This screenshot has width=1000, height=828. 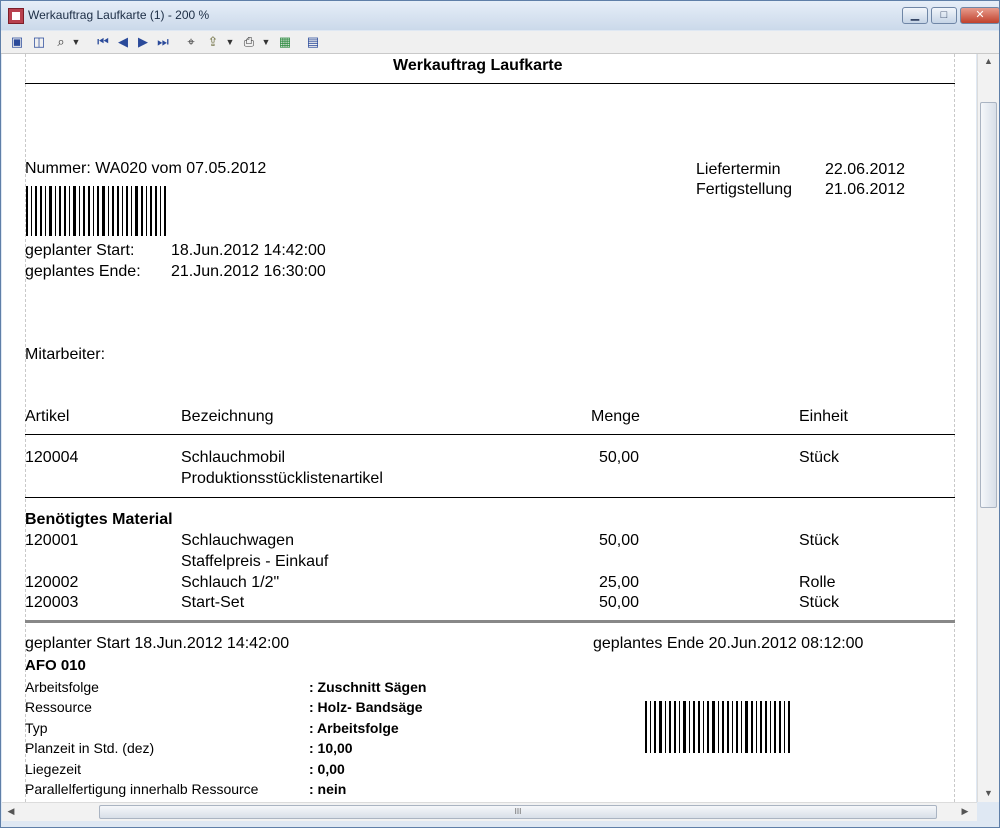 I want to click on toolbar: ▣ ◫ ⌕ ▼ ⏮ ◀ ▶ ⏭ ⌖ ⇪ ▼ ⎙ ▼ ▦ ▤, so click(x=500, y=42).